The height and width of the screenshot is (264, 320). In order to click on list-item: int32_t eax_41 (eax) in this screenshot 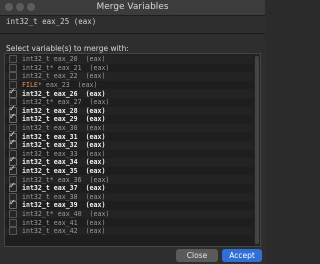, I will do `click(129, 222)`.